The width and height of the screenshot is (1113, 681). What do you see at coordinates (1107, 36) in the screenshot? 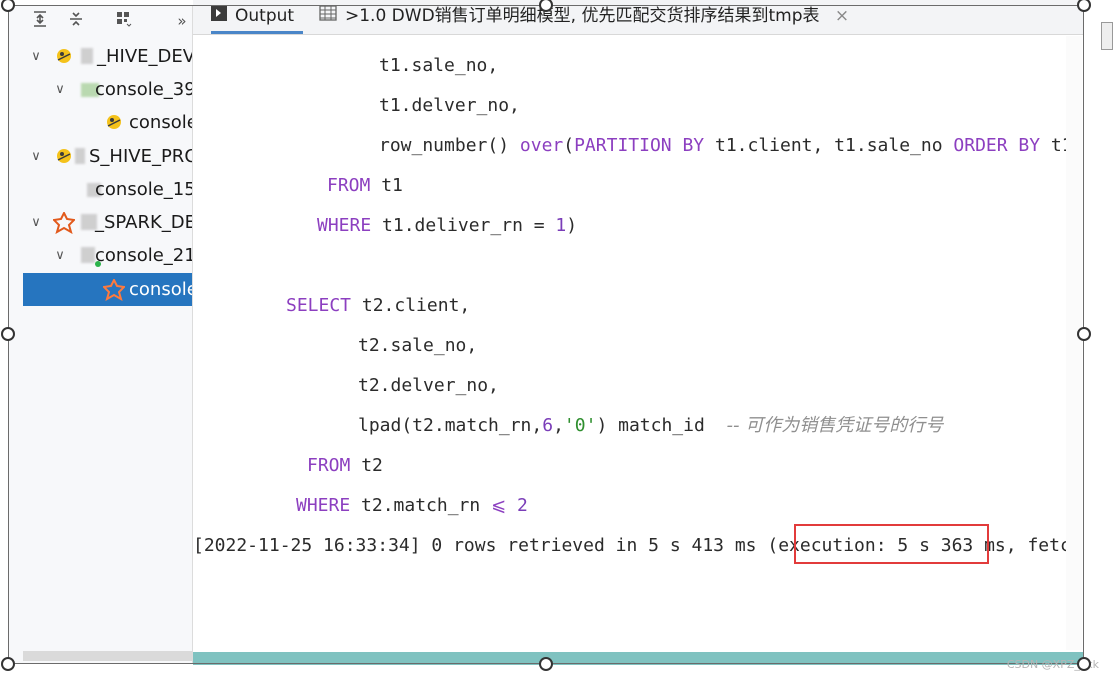
I see `edge-scroll-indicator` at bounding box center [1107, 36].